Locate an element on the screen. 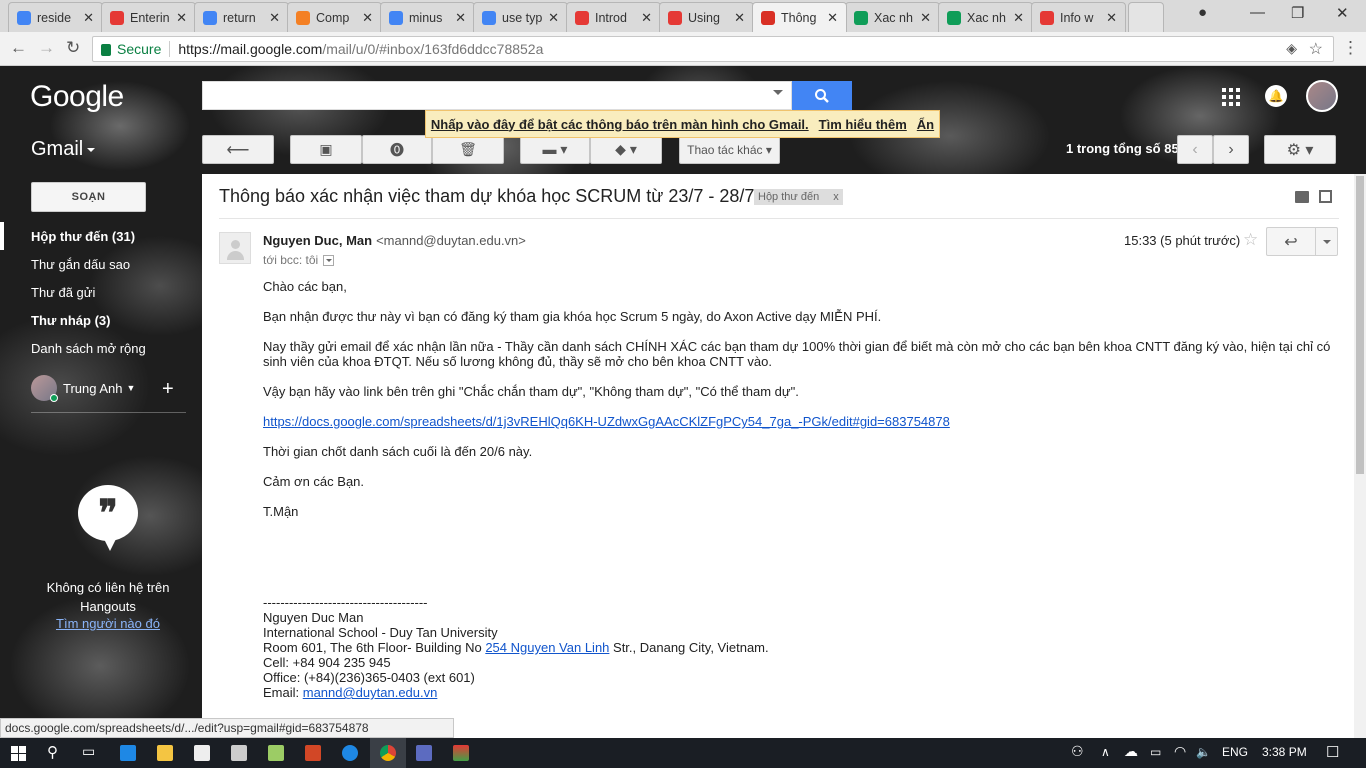  onedrive-icon: ☁ is located at coordinates (1131, 751).